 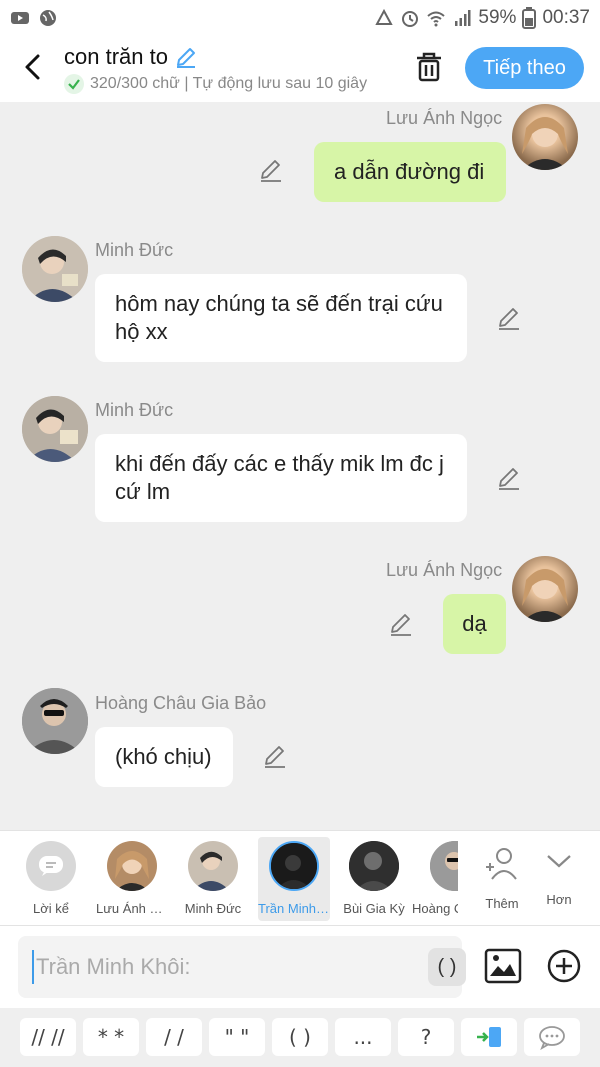 What do you see at coordinates (447, 967) in the screenshot?
I see `parentheses-button: ( )` at bounding box center [447, 967].